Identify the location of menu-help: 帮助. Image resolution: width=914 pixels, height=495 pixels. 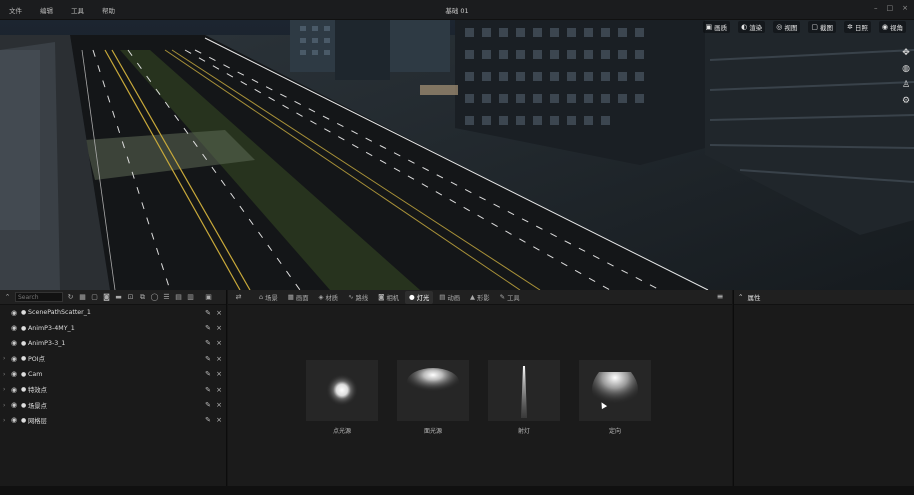
(108, 10).